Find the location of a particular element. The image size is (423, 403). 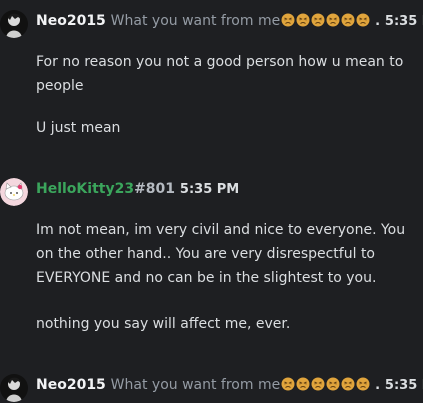

message-content: U just mean is located at coordinates (78, 128).